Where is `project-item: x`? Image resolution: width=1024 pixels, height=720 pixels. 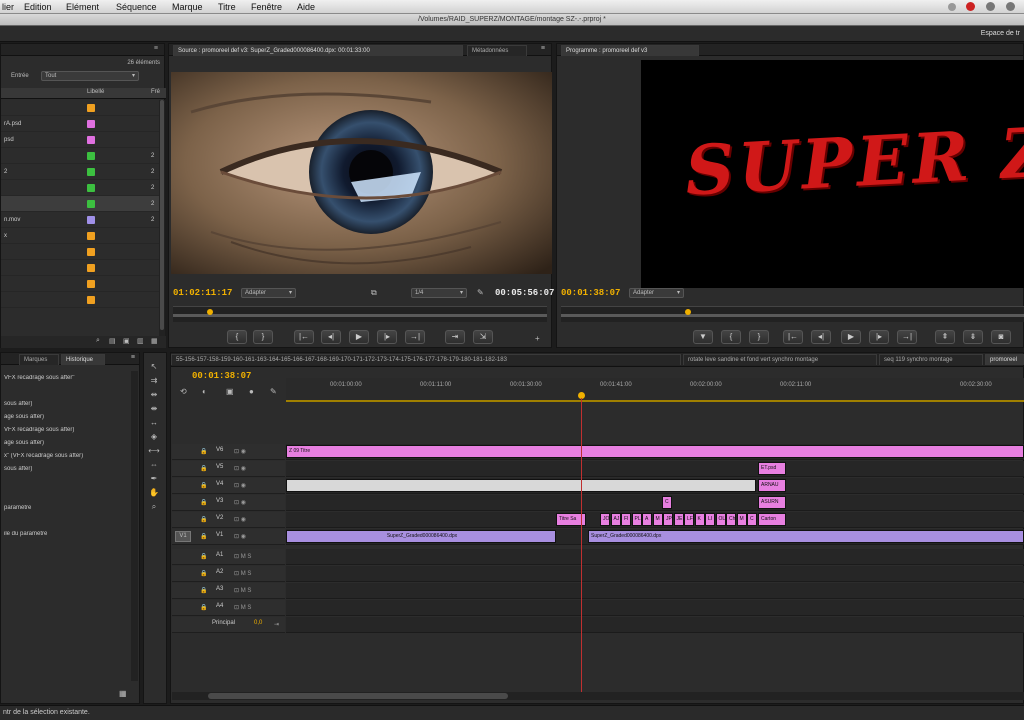 project-item: x is located at coordinates (81, 236).